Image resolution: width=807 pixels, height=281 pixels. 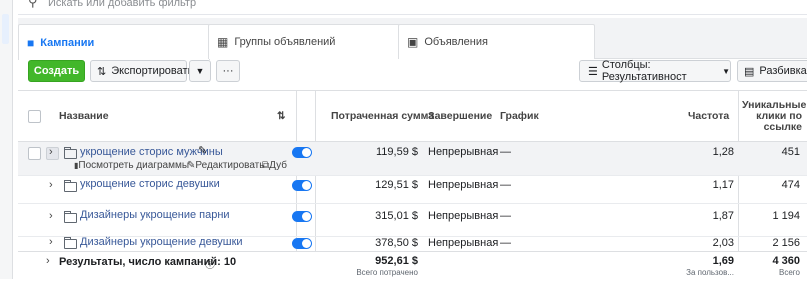 I want to click on edit-label: Редактировать, so click(x=230, y=165).